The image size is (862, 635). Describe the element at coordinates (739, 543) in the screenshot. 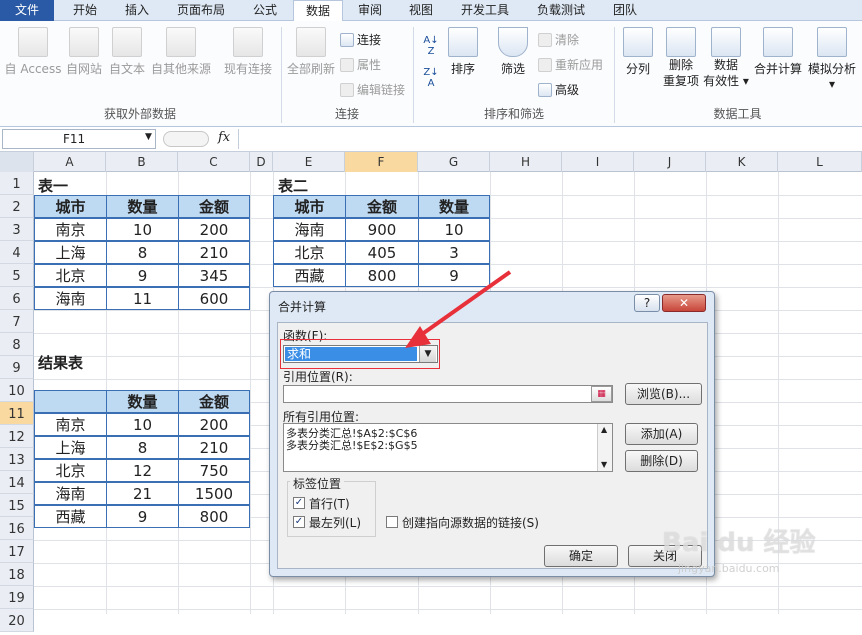

I see `watermark-logo: Bai du 经验` at that location.